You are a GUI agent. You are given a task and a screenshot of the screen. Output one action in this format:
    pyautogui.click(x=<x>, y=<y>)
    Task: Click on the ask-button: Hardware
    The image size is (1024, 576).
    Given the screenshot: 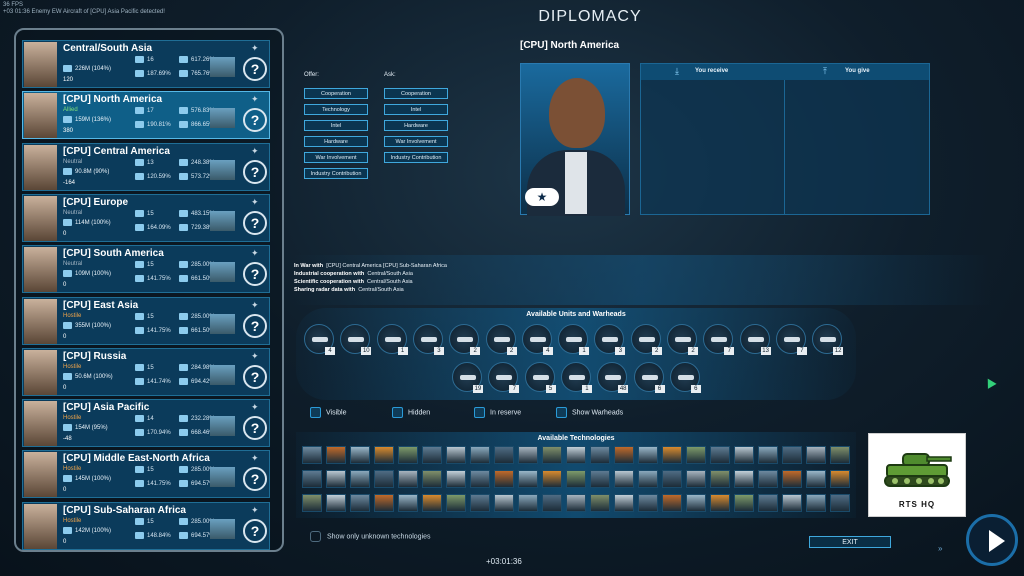 What is the action you would take?
    pyautogui.click(x=416, y=125)
    